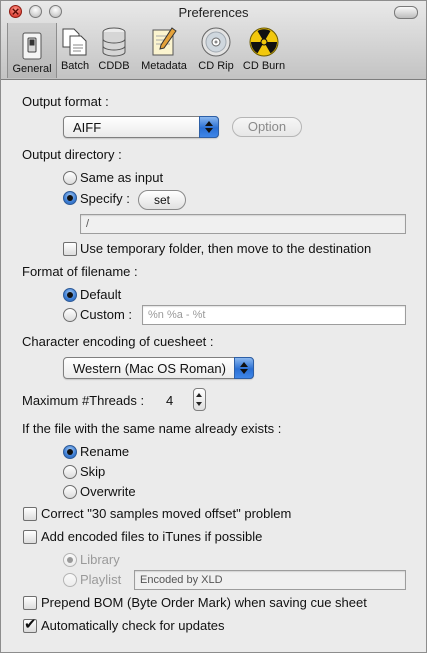 The height and width of the screenshot is (653, 427). I want to click on correct-offset-checkbox, so click(30, 514).